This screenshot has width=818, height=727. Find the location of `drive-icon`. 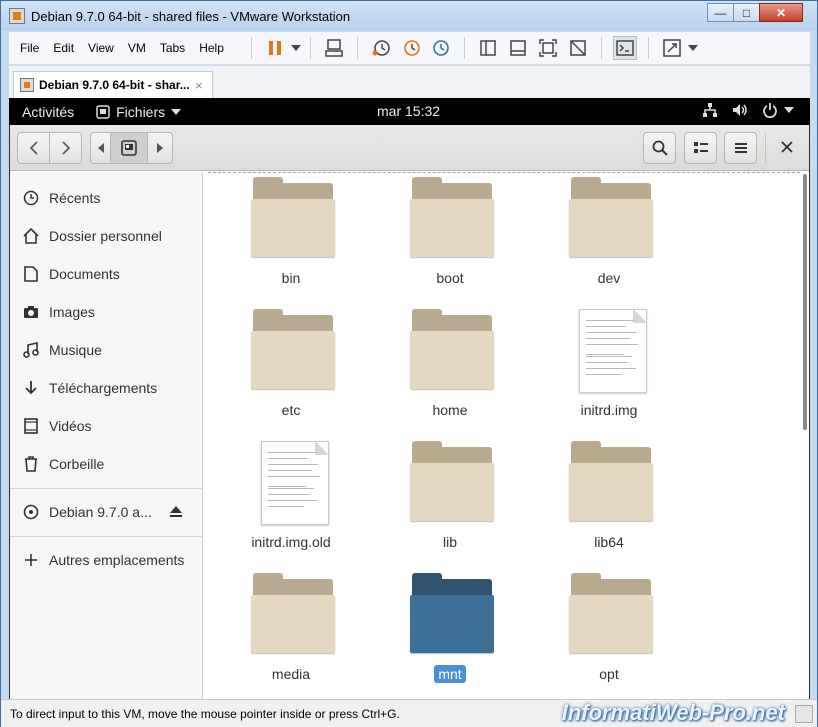

drive-icon is located at coordinates (129, 148).